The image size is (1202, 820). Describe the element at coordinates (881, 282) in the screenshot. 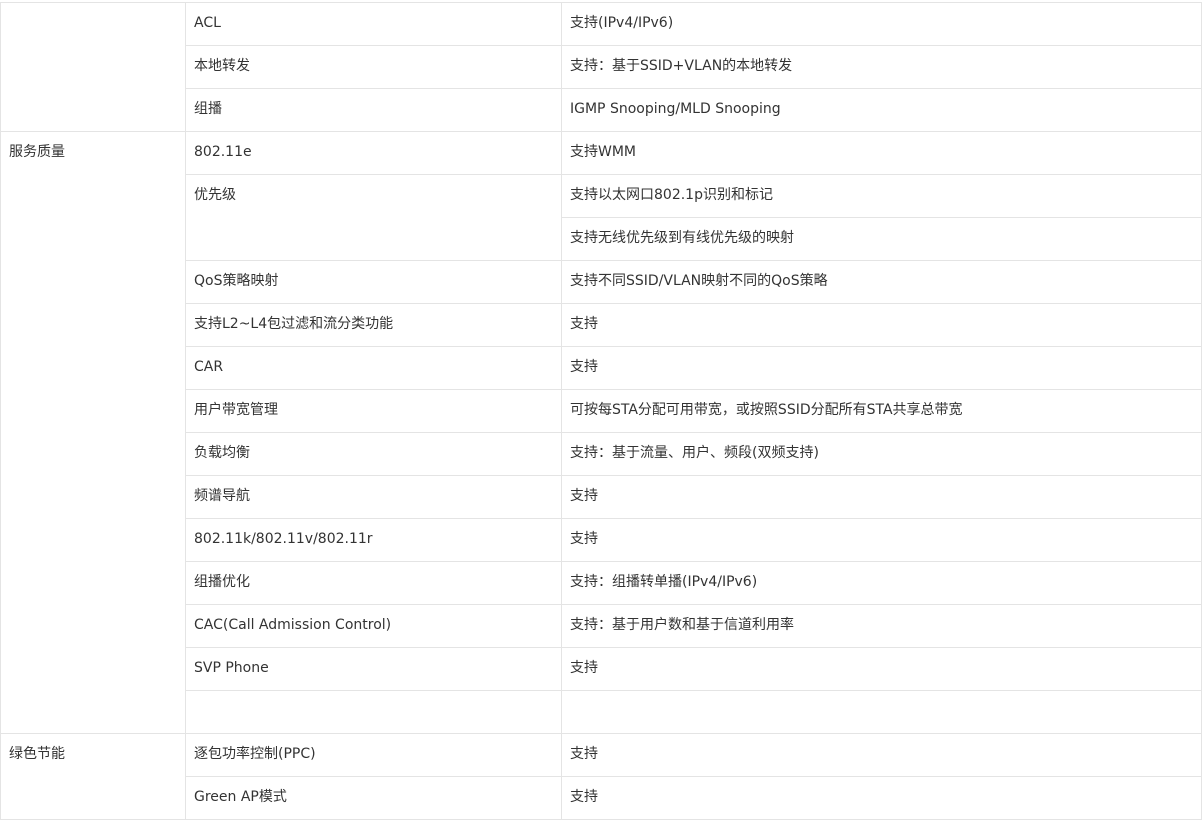

I see `value-cell: 支持不同SSID/VLAN映射不同的QoS策略` at that location.